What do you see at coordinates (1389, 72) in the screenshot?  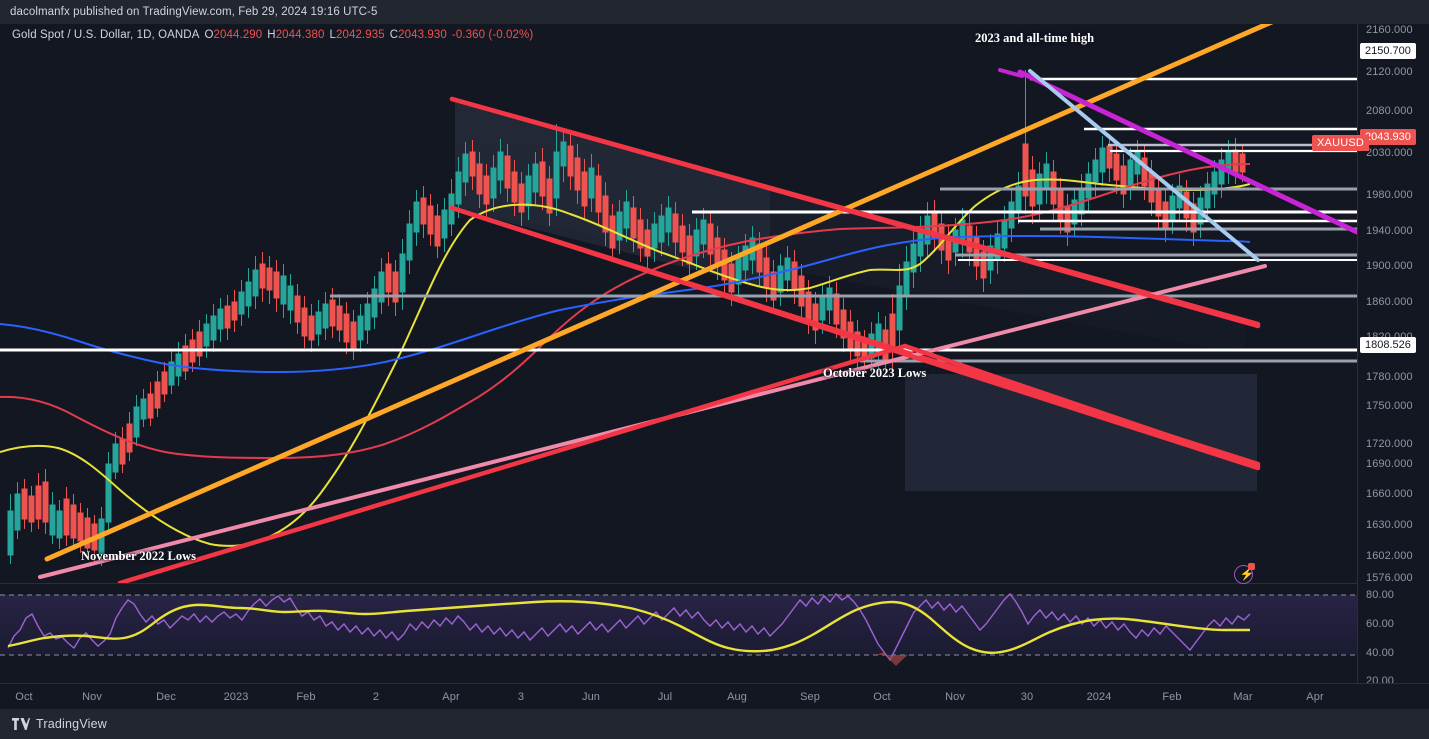 I see `price-tick: 2120.000` at bounding box center [1389, 72].